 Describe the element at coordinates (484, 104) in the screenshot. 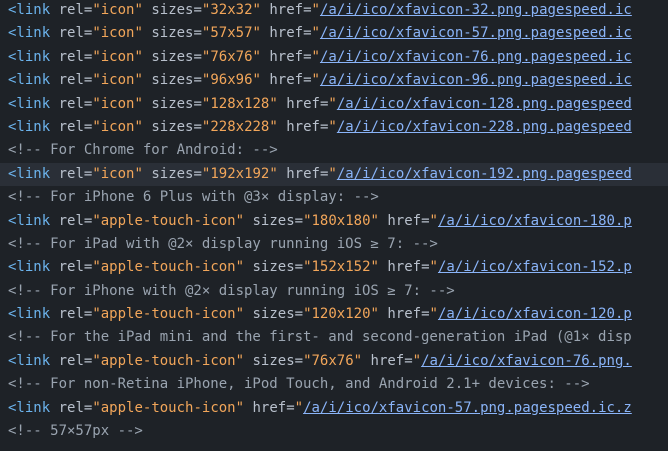

I see `href-link: /a/i/ico/xfavicon-128.png.pagespeed` at that location.